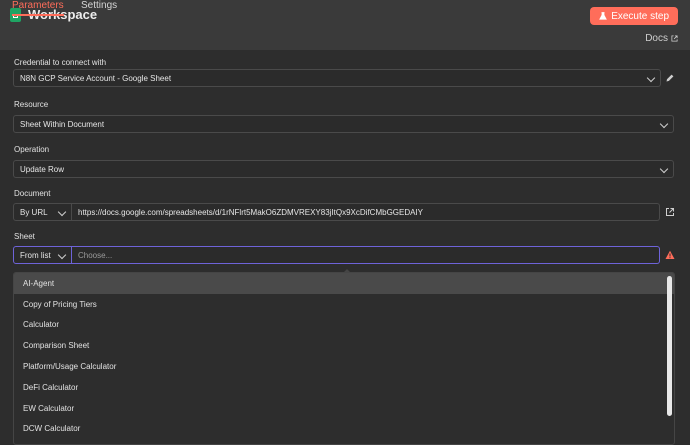  I want to click on document-label: Document, so click(32, 193).